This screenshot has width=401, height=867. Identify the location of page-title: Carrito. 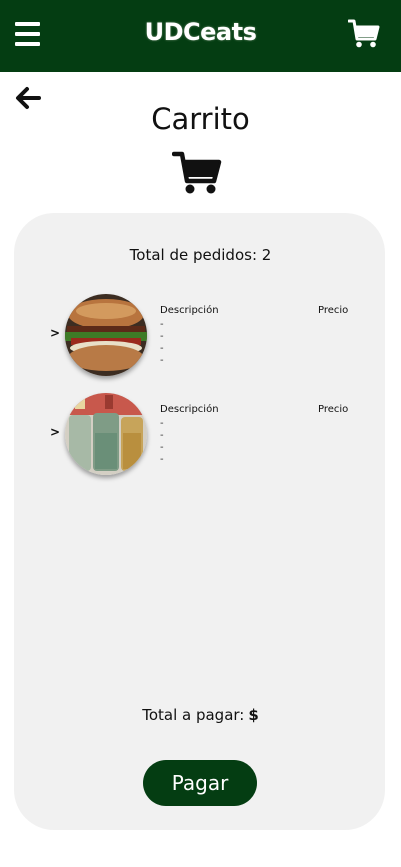
(200, 119).